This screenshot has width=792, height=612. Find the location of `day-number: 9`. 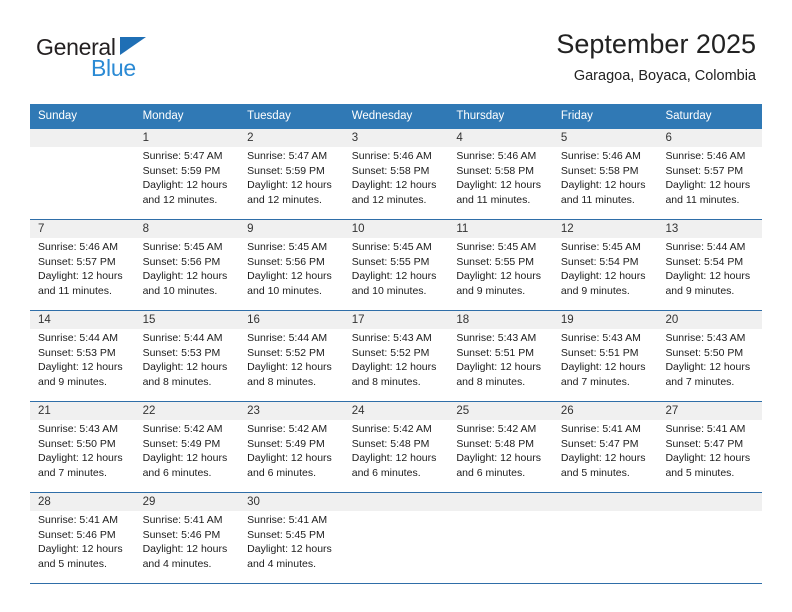

day-number: 9 is located at coordinates (250, 229).